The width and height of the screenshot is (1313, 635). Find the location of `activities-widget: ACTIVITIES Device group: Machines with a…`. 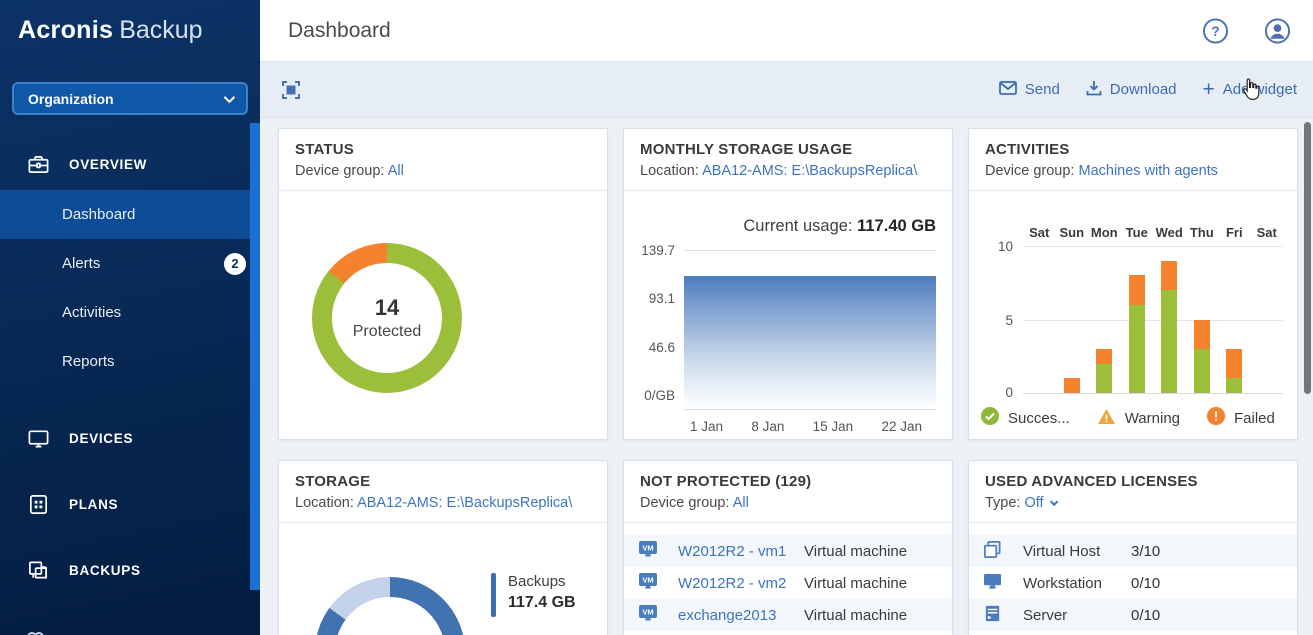

activities-widget: ACTIVITIES Device group: Machines with a… is located at coordinates (1133, 284).